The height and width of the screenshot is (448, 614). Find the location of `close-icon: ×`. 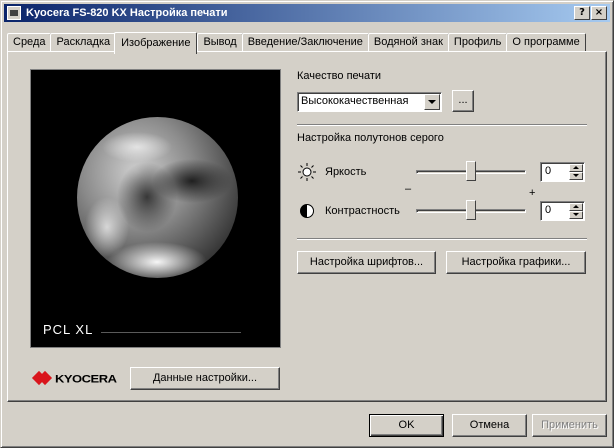

close-icon: × is located at coordinates (599, 12).